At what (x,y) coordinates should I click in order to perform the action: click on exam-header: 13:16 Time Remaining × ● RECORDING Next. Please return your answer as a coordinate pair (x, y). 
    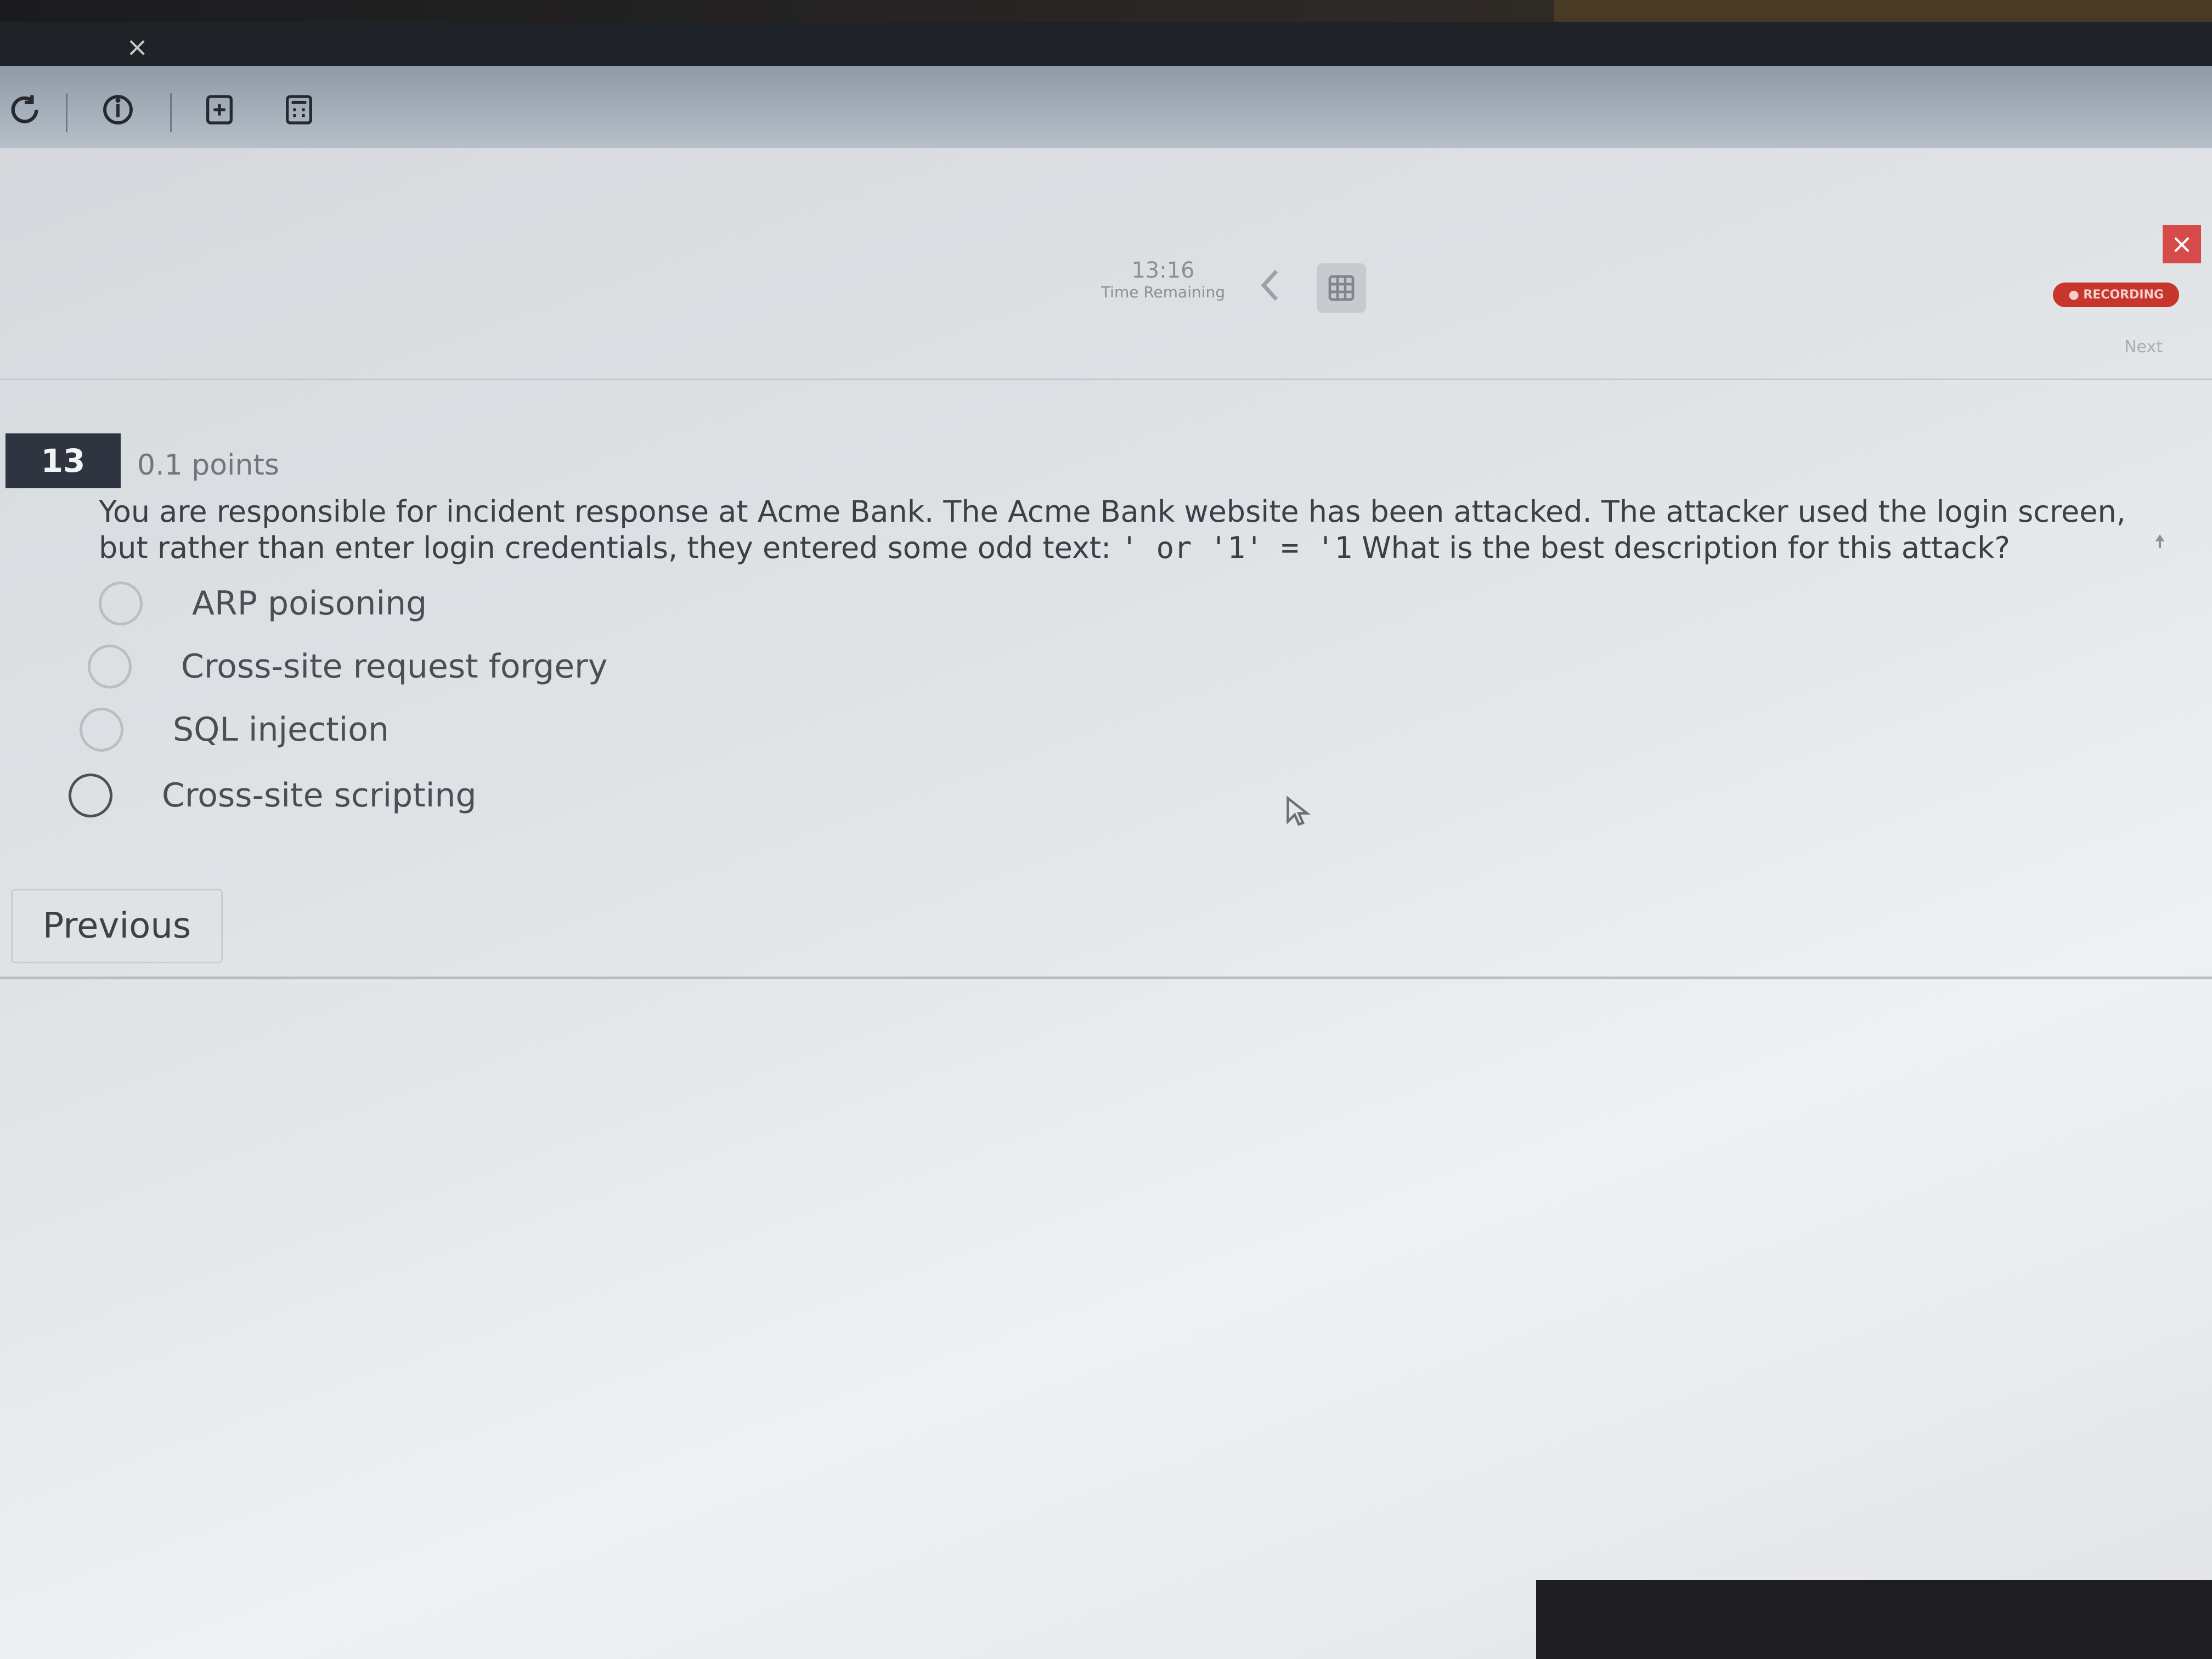
    Looking at the image, I should click on (1106, 264).